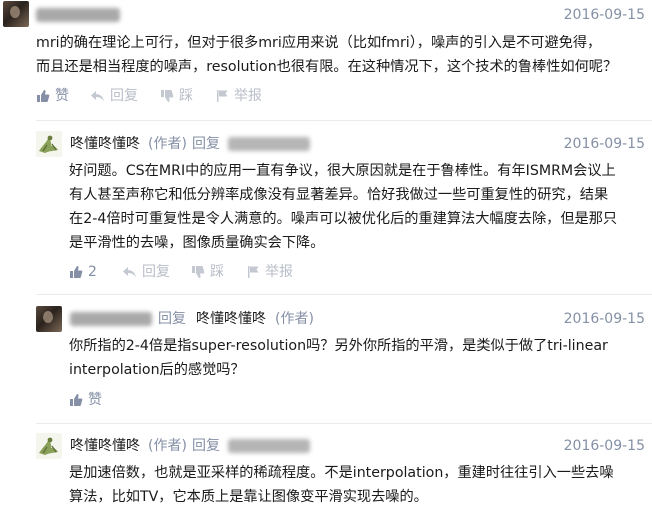 The image size is (652, 510). Describe the element at coordinates (197, 243) in the screenshot. I see `comment-line: 是平滑性的去噪，图像质量确实会下降。` at that location.